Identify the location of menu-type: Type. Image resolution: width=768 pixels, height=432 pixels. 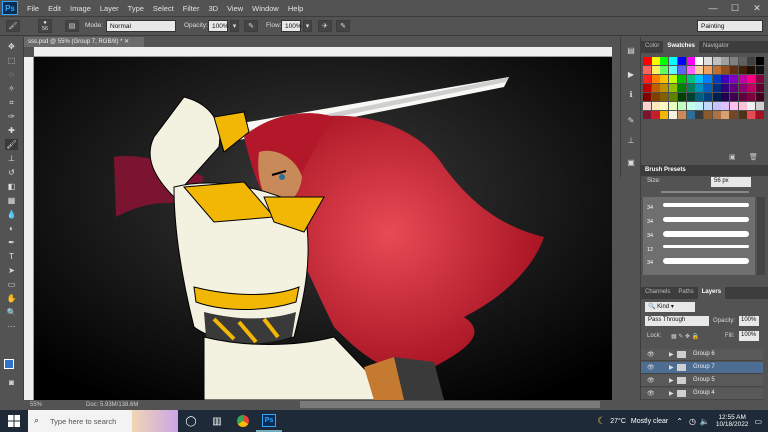
(136, 8).